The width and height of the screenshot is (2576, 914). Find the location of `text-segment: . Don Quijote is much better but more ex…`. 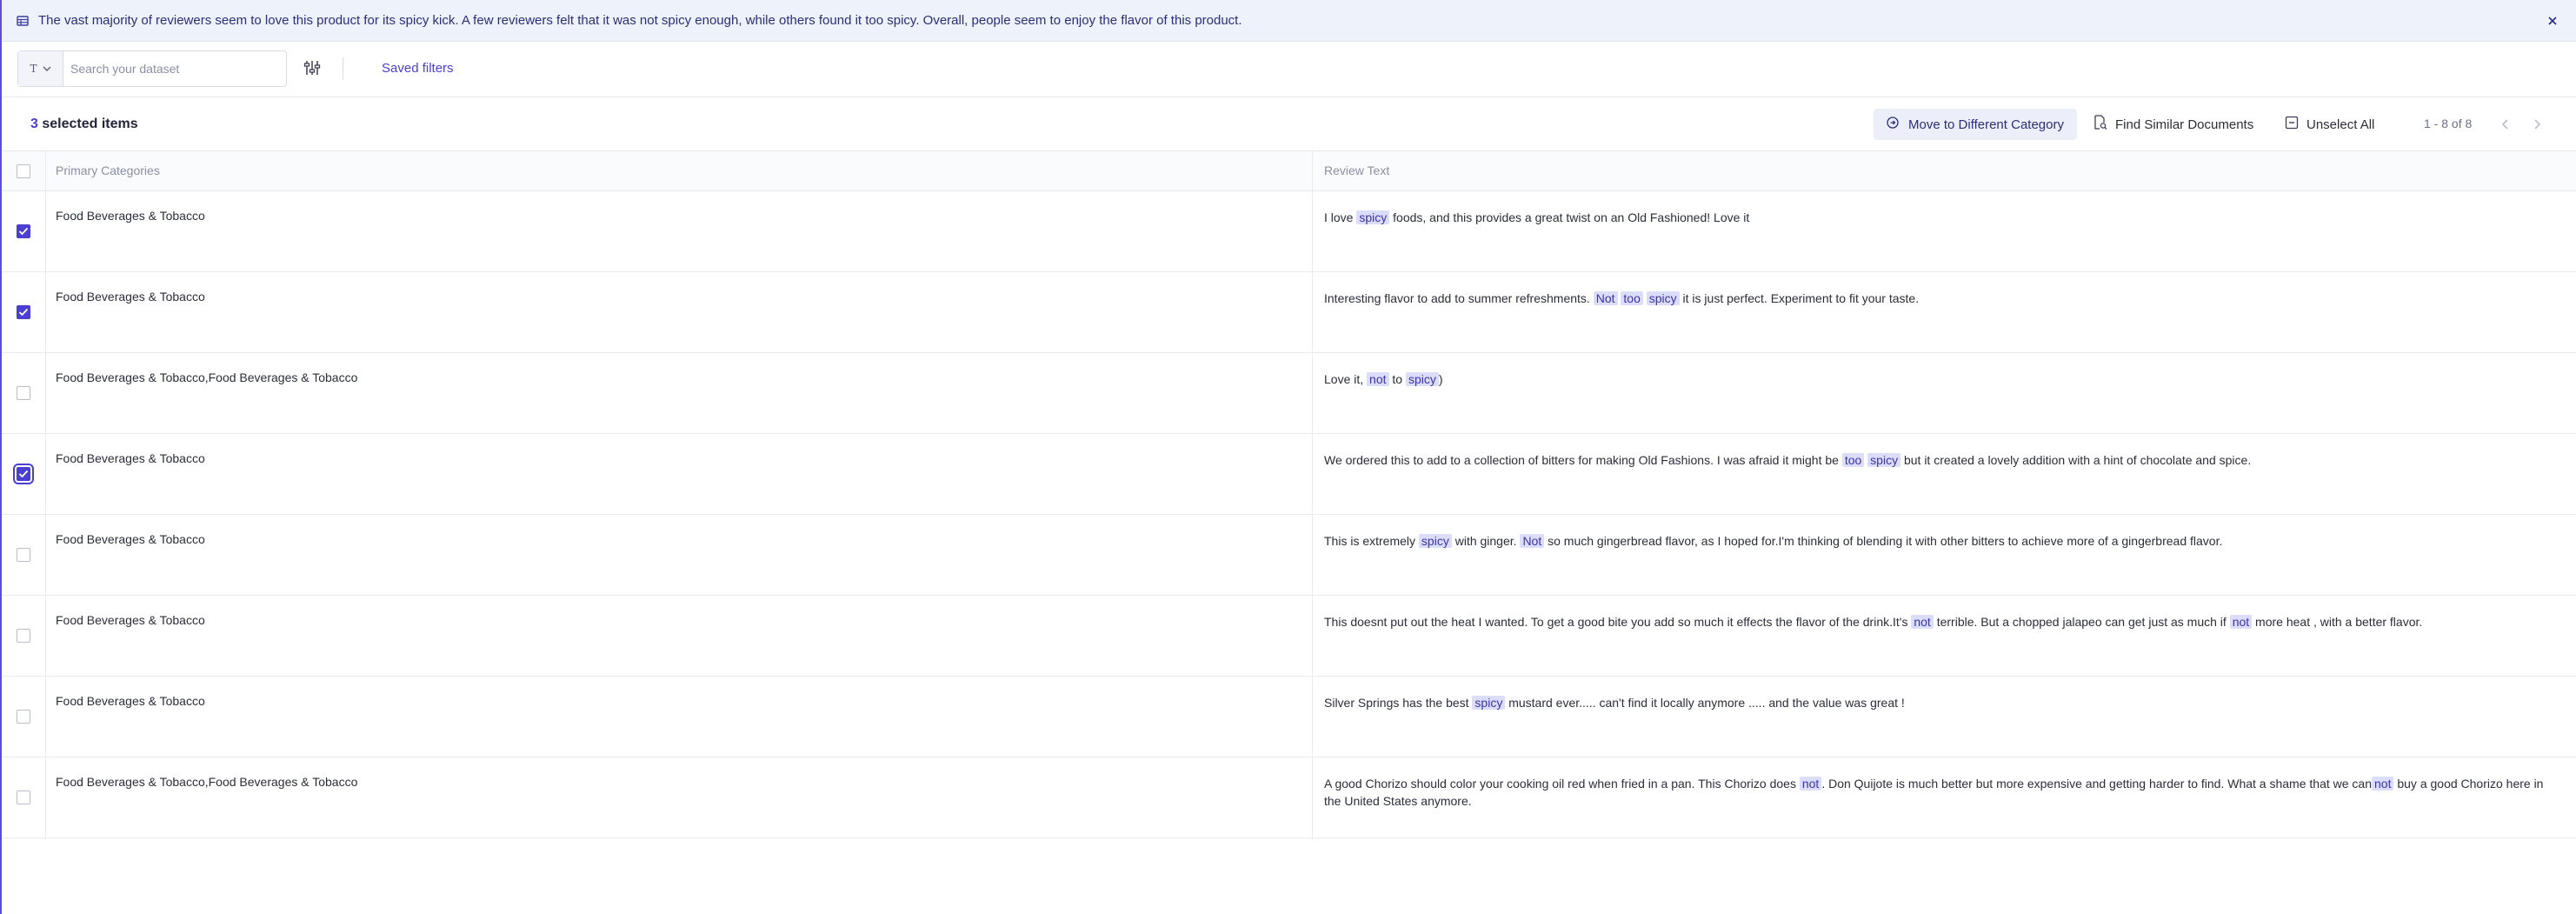

text-segment: . Don Quijote is much better but more ex… is located at coordinates (2096, 784).